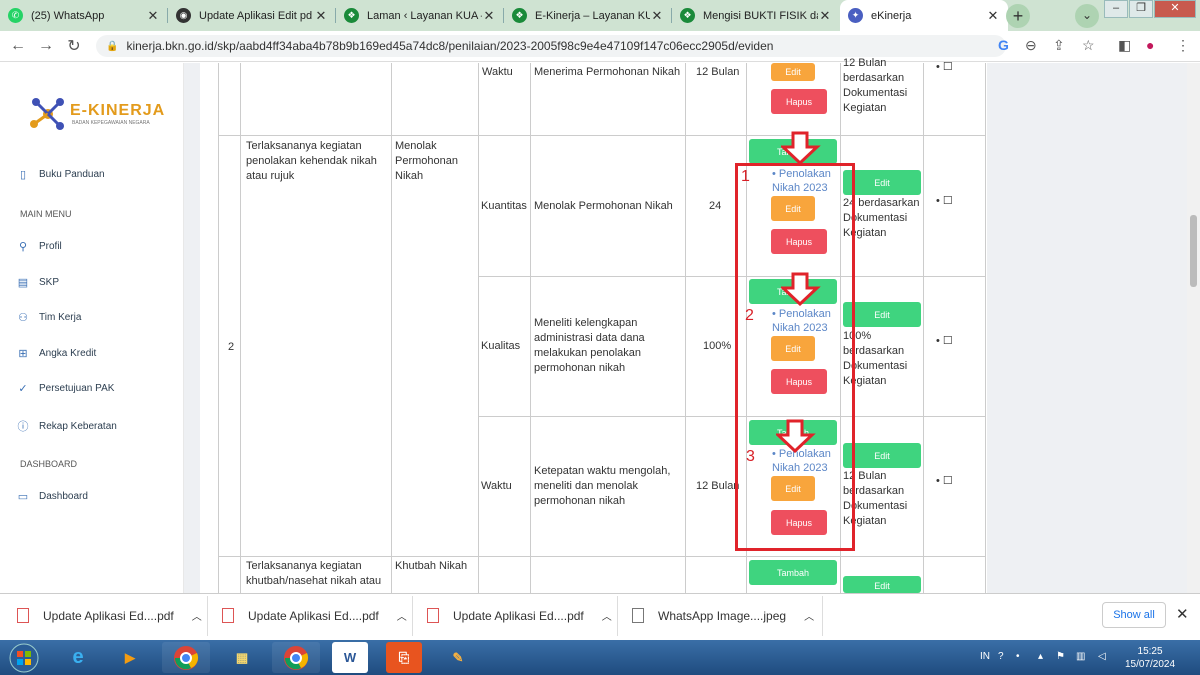  I want to click on kegiatan-cell: Khutbah Nikah, so click(431, 566).